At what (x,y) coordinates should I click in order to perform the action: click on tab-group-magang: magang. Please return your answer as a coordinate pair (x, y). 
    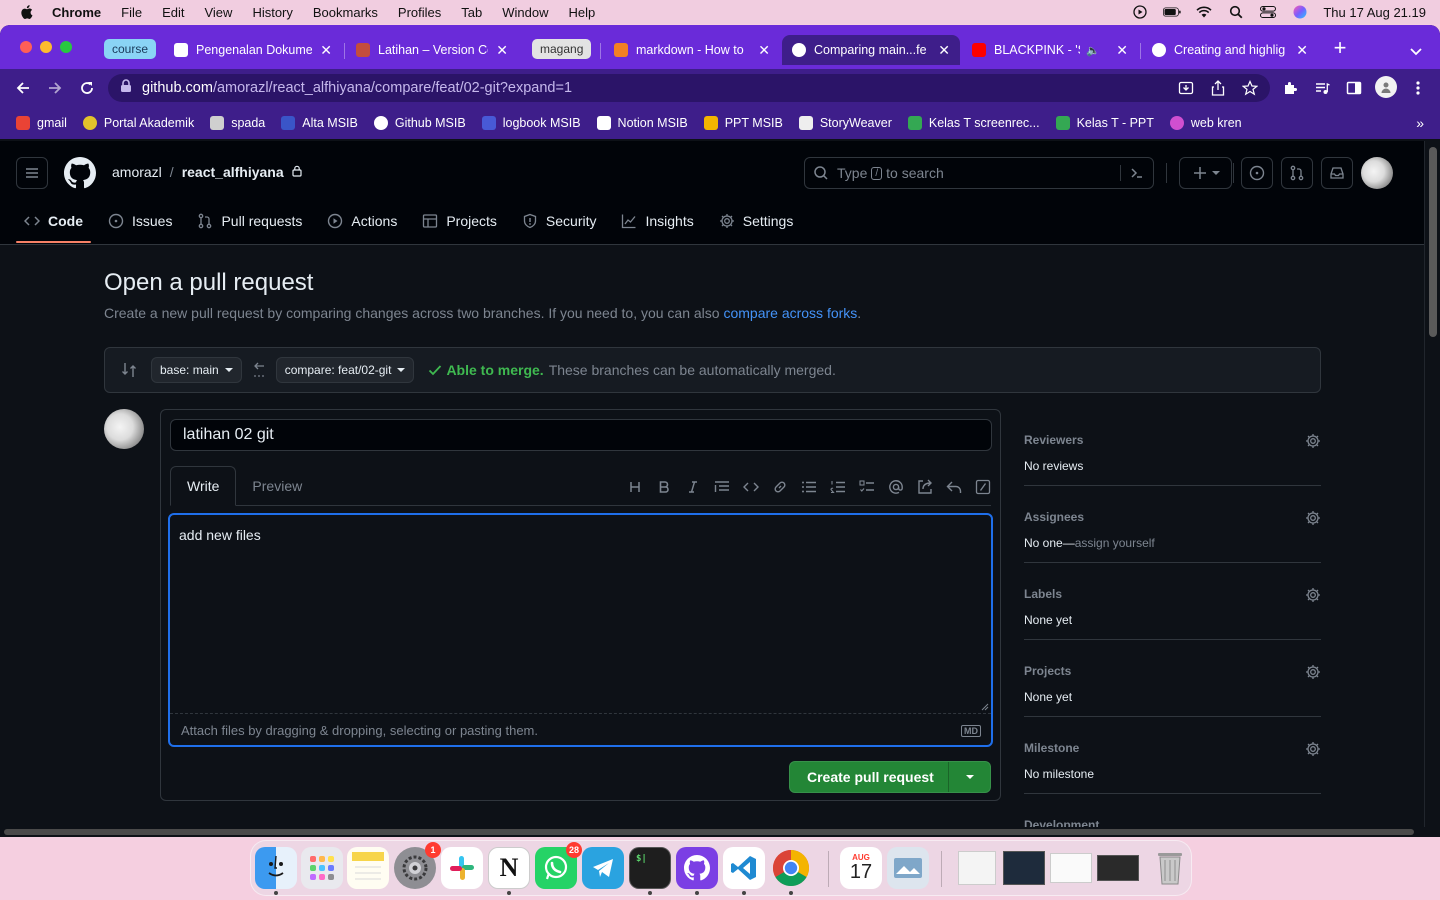
    Looking at the image, I should click on (562, 49).